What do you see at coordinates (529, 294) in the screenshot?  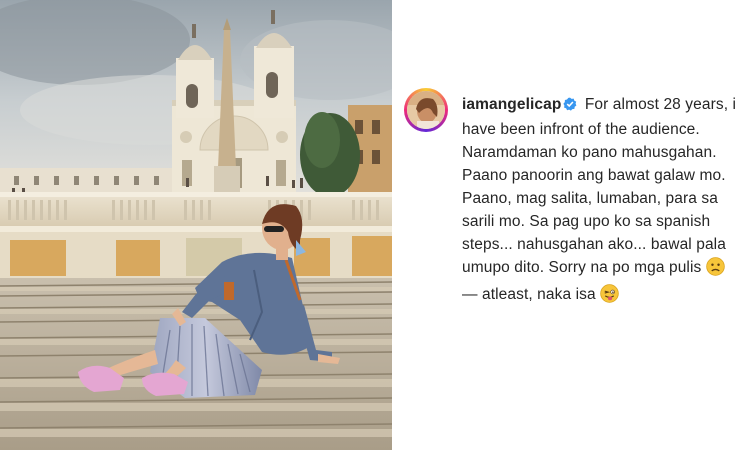 I see `caption-line-9: — atleast, naka isa` at bounding box center [529, 294].